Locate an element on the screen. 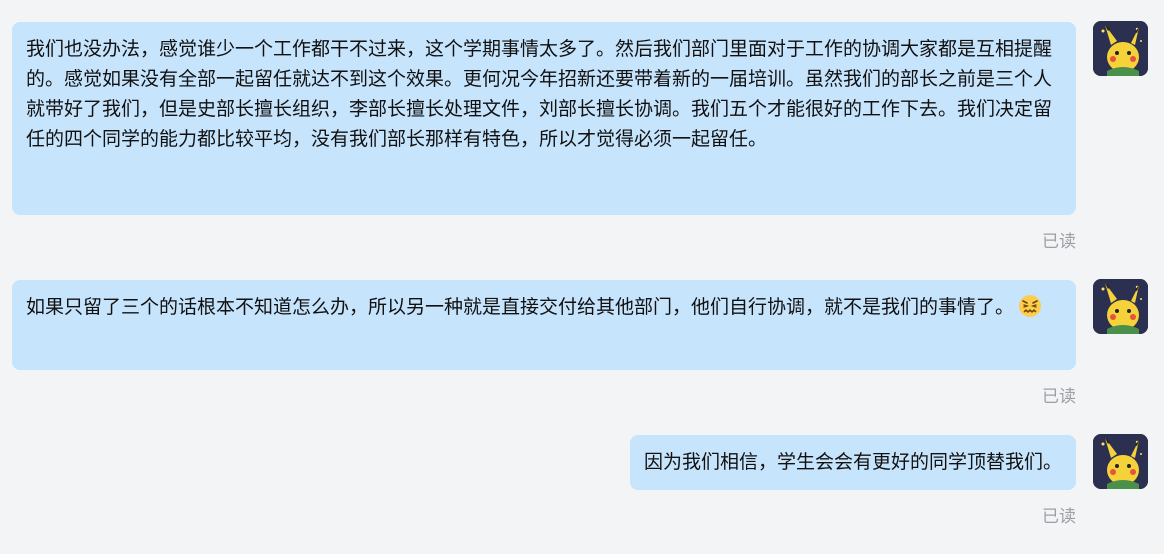 The height and width of the screenshot is (554, 1164). message-bubble: 因为我们相信，学生会会有更好的同学顶替我们。 is located at coordinates (852, 462).